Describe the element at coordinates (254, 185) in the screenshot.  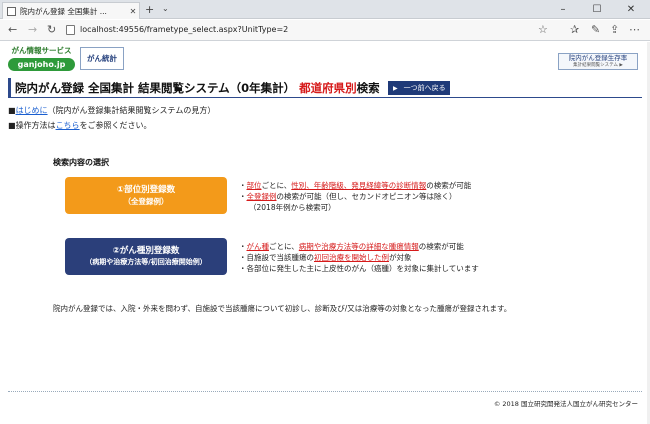
I see `desc-emphasis: 部位` at that location.